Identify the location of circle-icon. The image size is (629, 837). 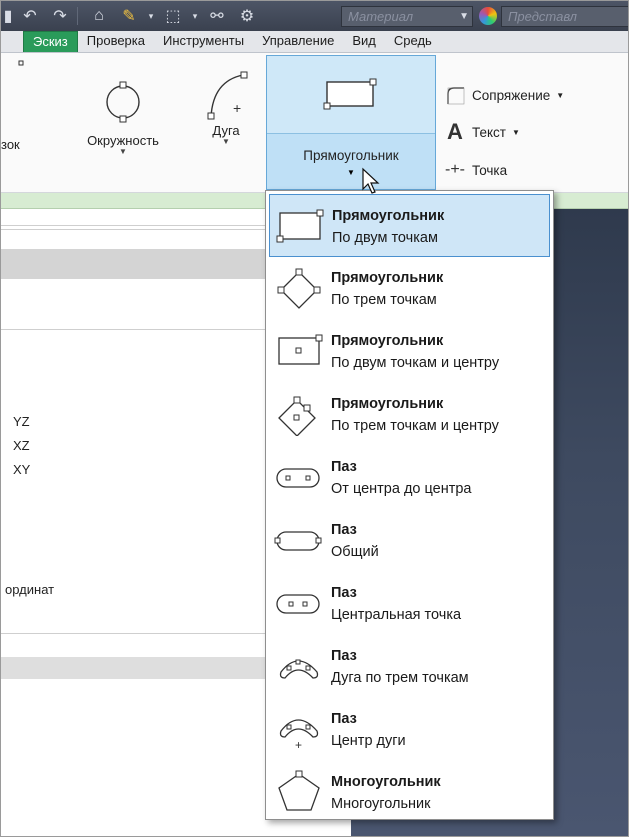
(123, 102).